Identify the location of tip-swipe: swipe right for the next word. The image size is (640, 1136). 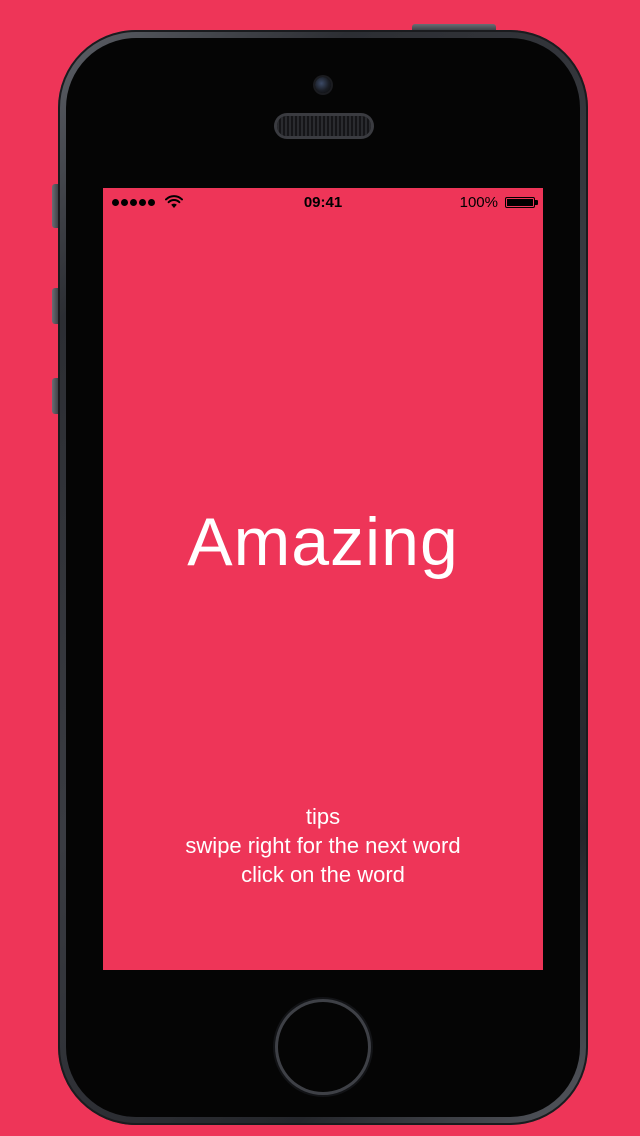
(323, 845).